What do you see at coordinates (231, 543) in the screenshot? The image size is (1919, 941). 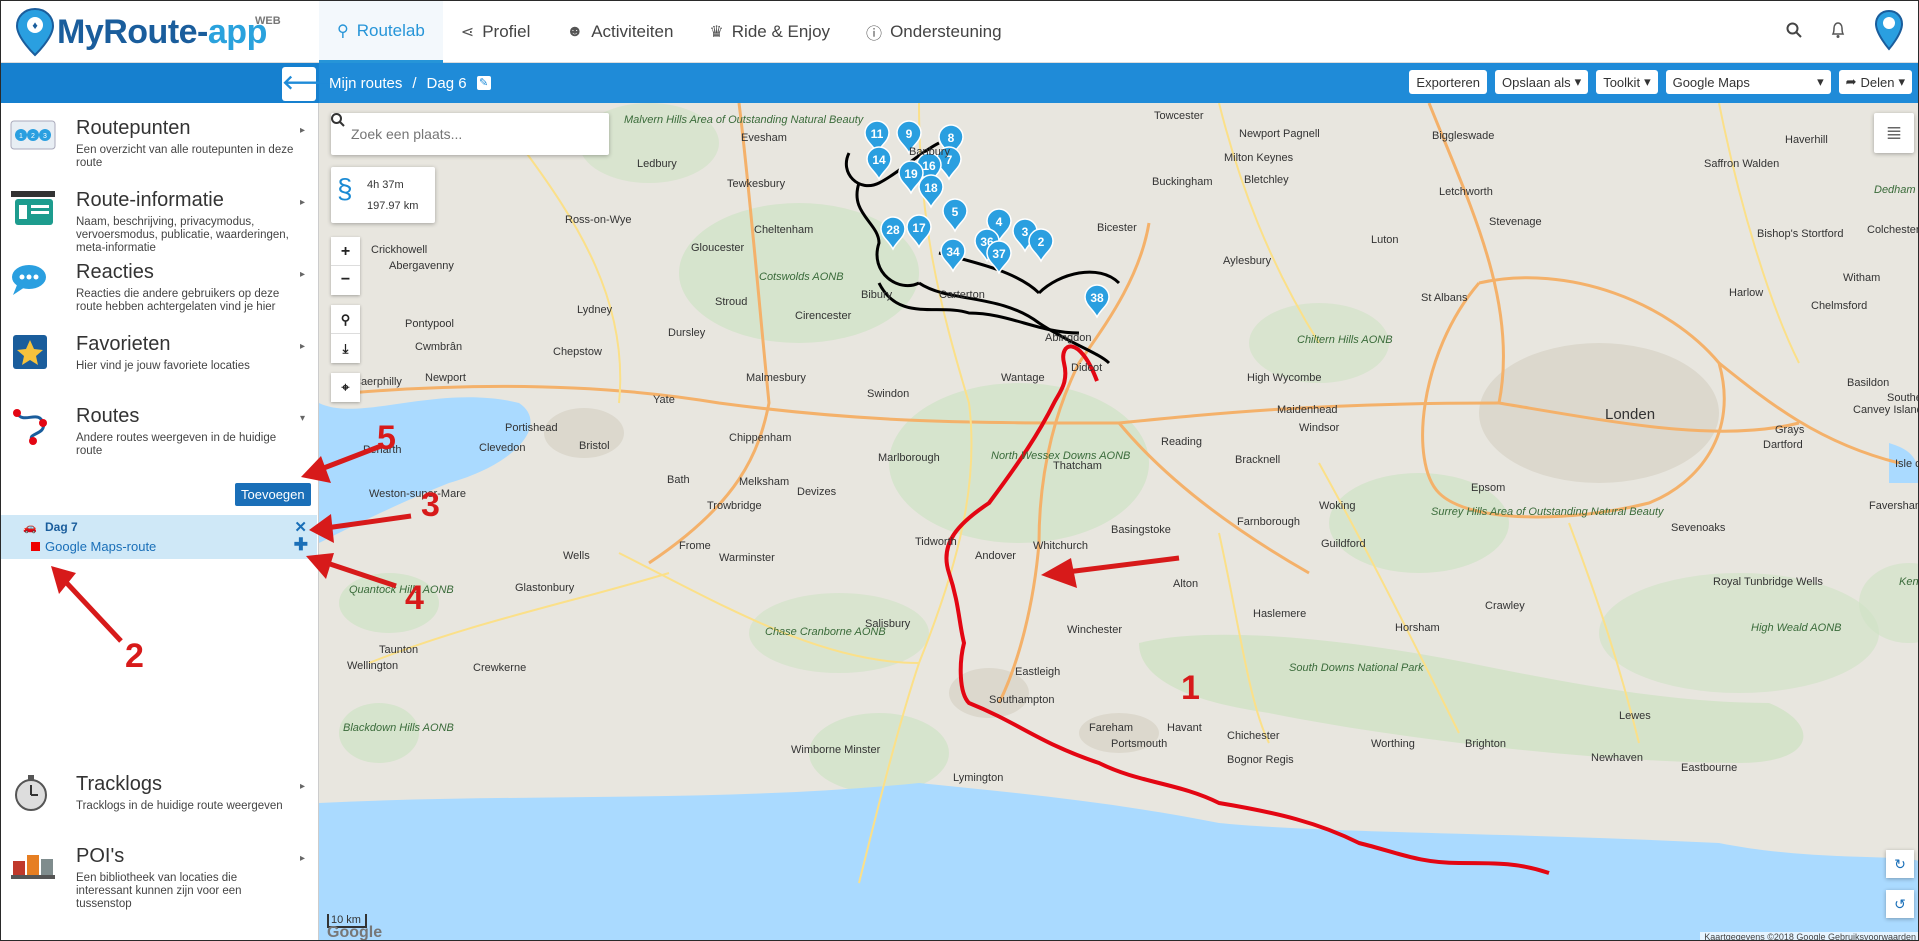 I see `annotation-overlay` at bounding box center [231, 543].